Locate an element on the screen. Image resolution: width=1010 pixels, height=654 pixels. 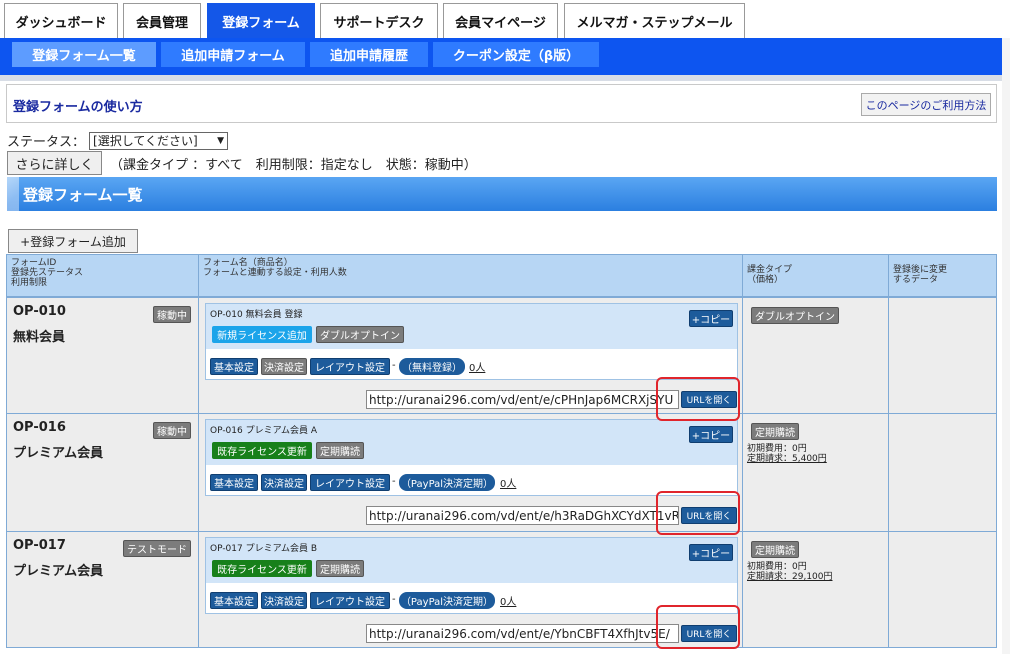
status-label: ステータス： is located at coordinates (46, 142).